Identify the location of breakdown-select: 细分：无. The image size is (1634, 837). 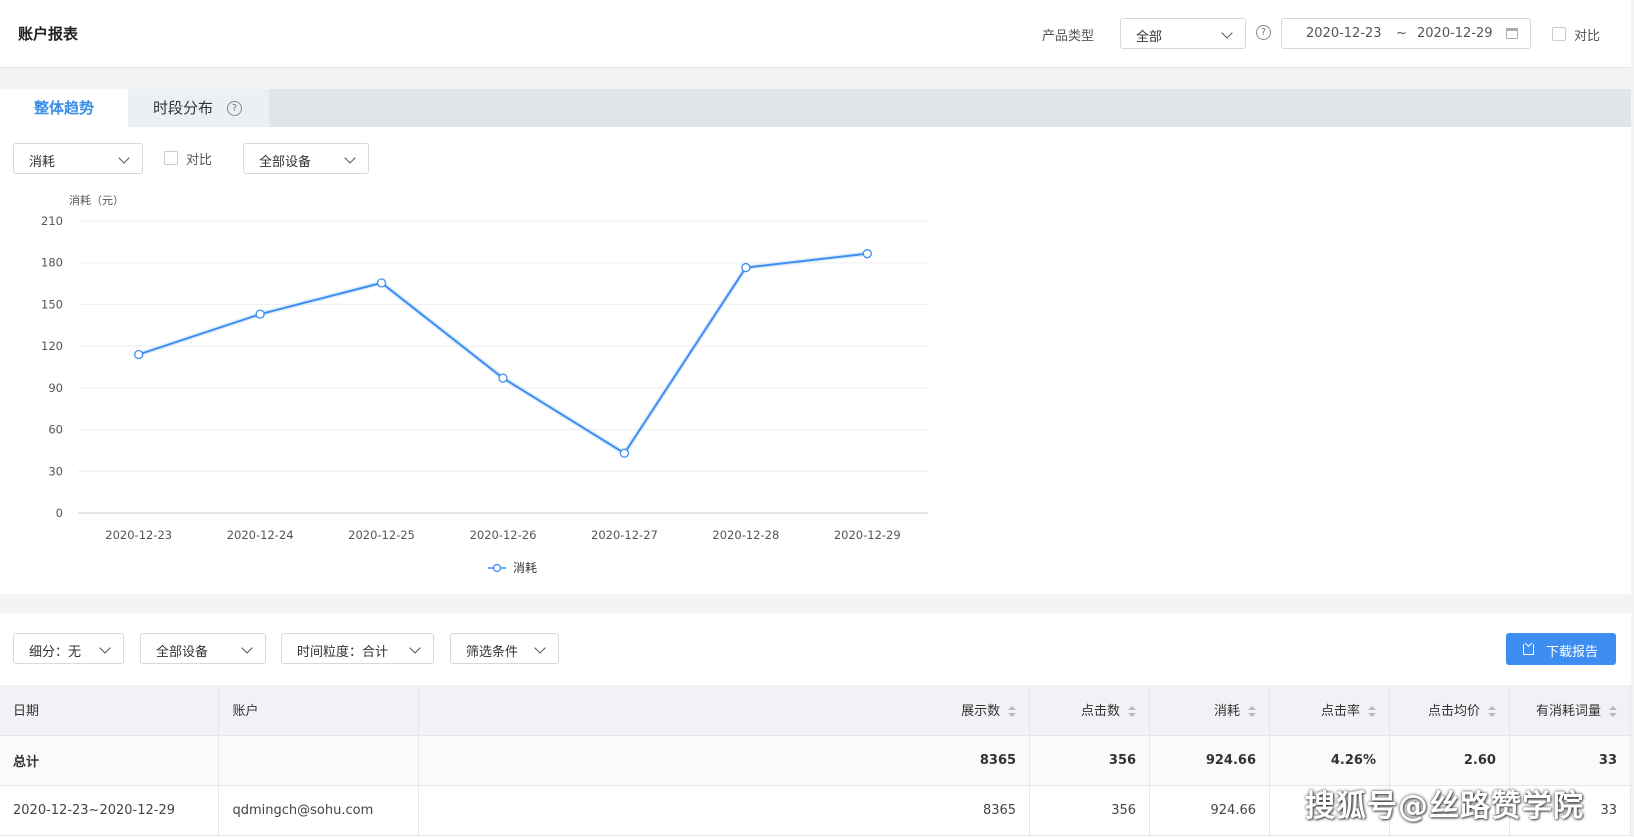
(68, 648).